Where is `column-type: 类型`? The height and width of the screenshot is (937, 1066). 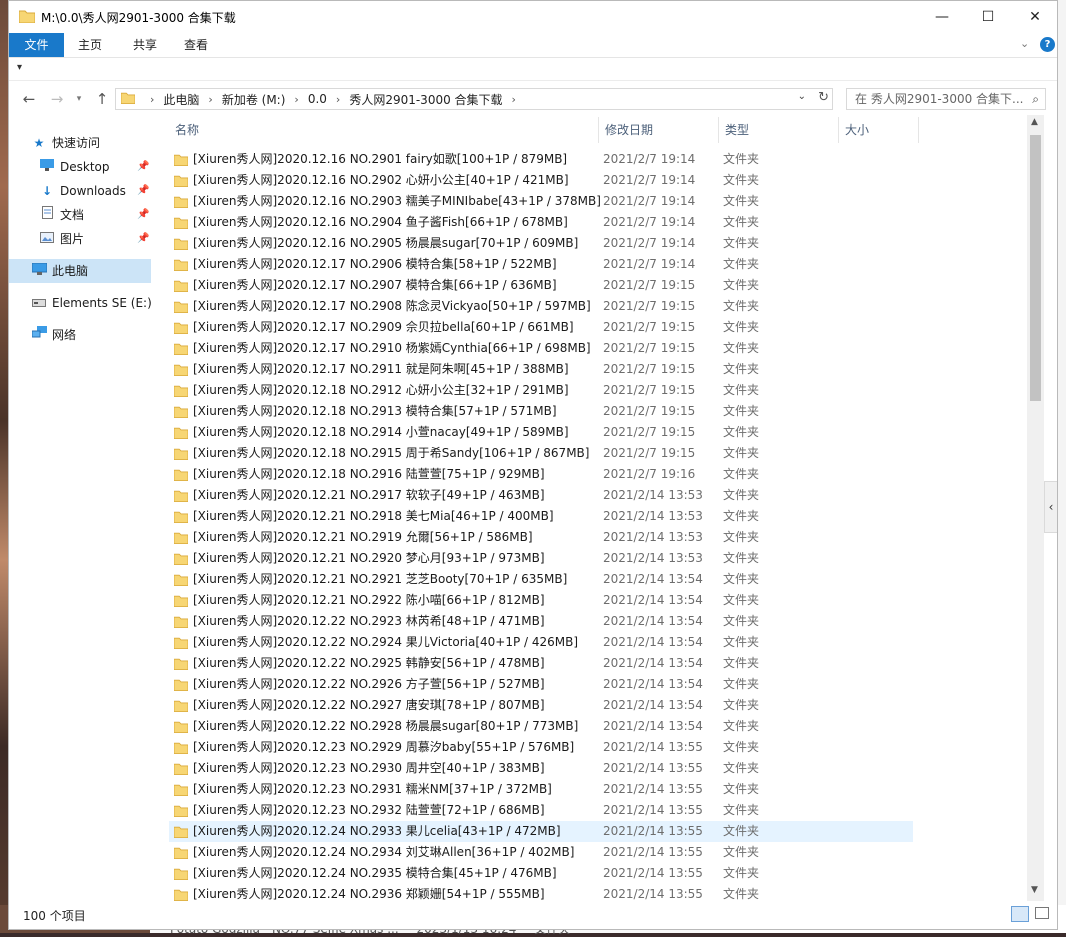 column-type: 类型 is located at coordinates (779, 130).